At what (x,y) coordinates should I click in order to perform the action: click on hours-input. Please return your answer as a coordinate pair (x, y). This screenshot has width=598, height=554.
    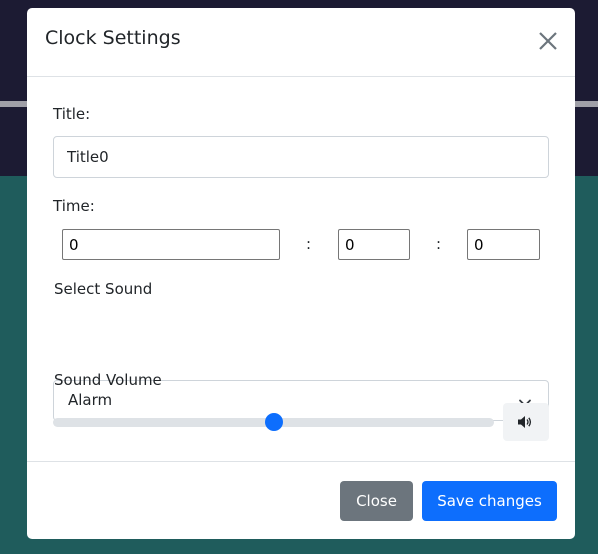
    Looking at the image, I should click on (171, 244).